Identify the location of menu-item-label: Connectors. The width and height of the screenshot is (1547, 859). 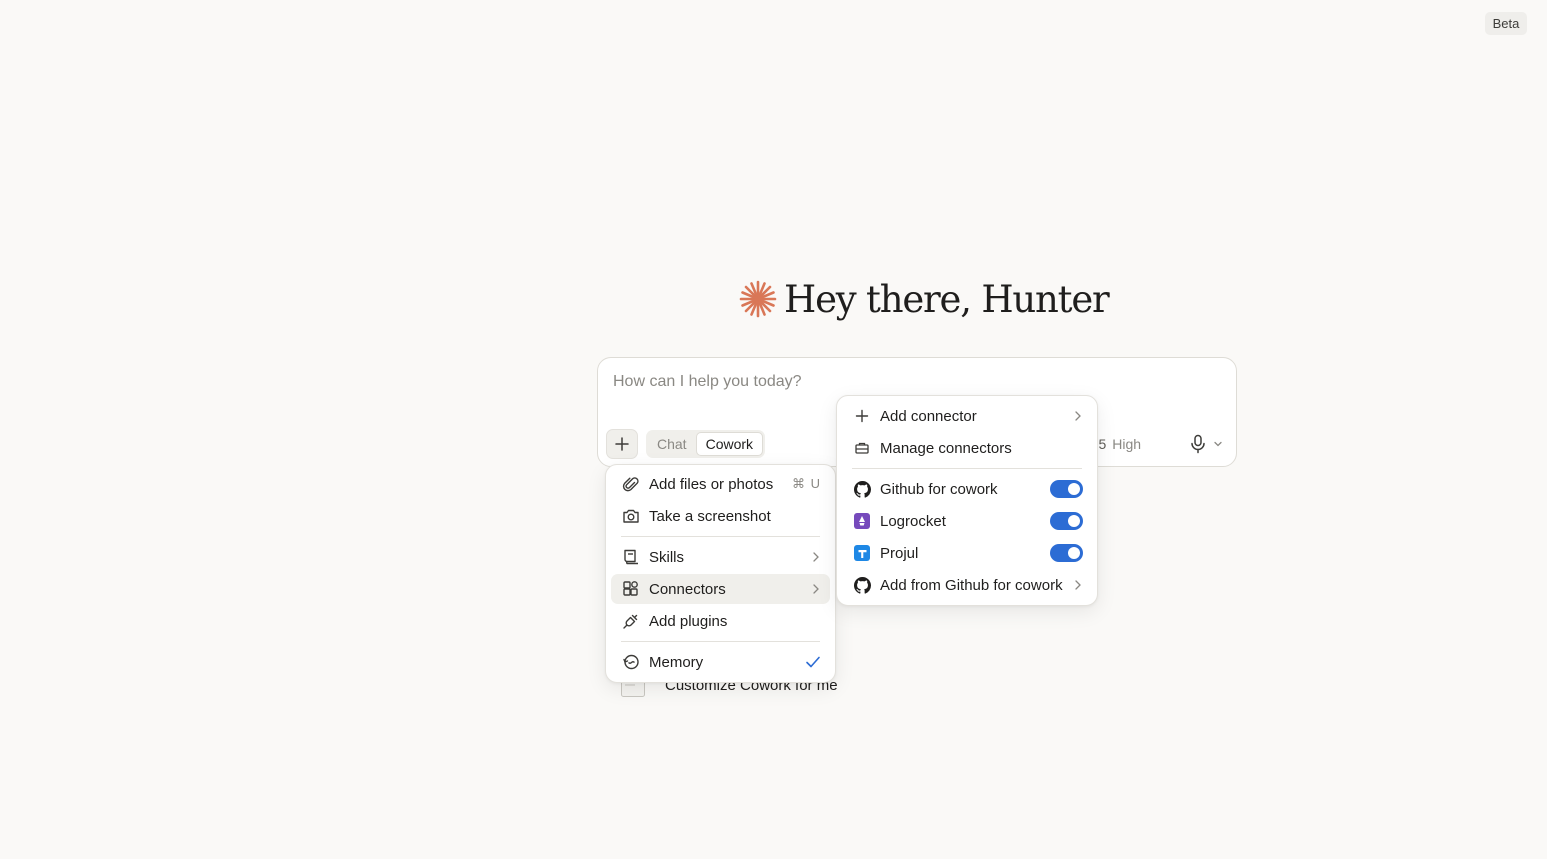
(687, 589).